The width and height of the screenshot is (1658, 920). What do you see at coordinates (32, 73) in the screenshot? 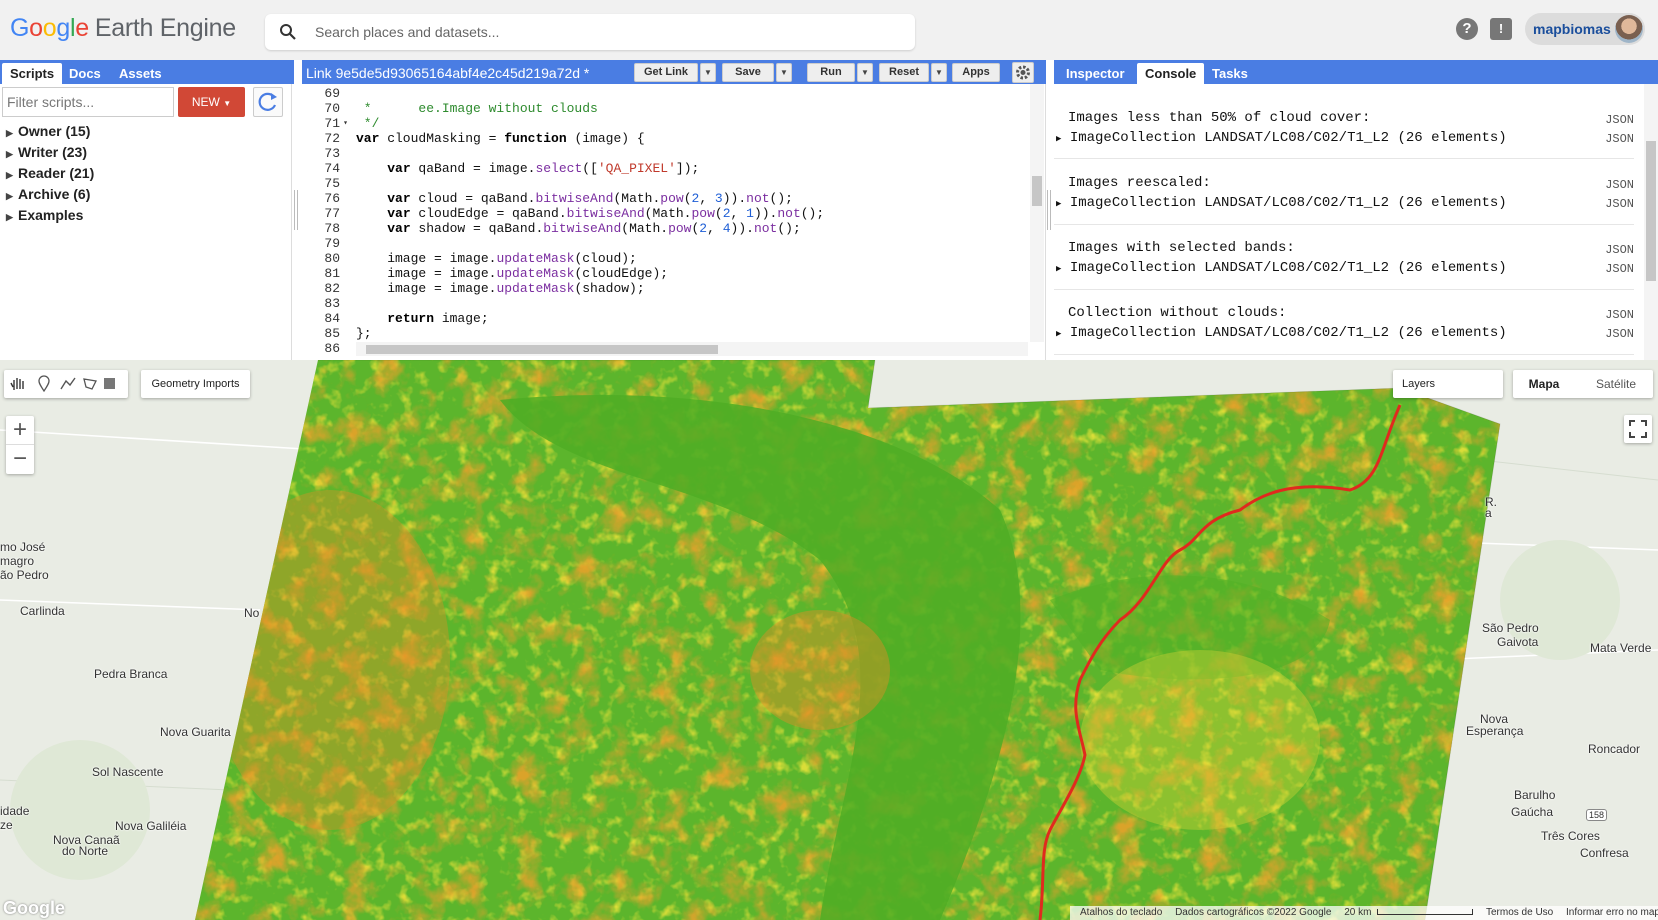
I see `tab-scripts: Scripts` at bounding box center [32, 73].